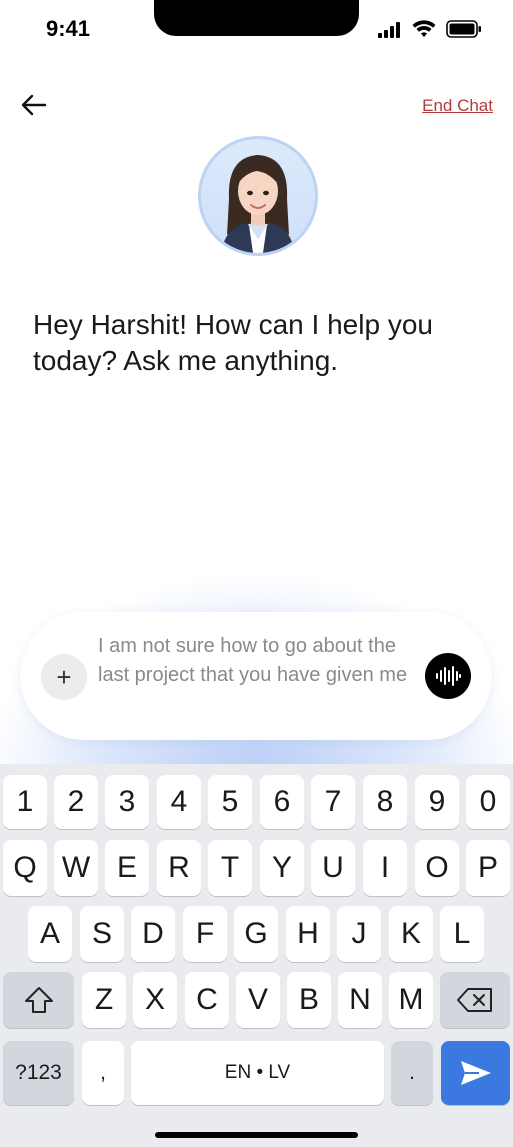 Image resolution: width=513 pixels, height=1147 pixels. Describe the element at coordinates (50, 934) in the screenshot. I see `key-a: A` at that location.